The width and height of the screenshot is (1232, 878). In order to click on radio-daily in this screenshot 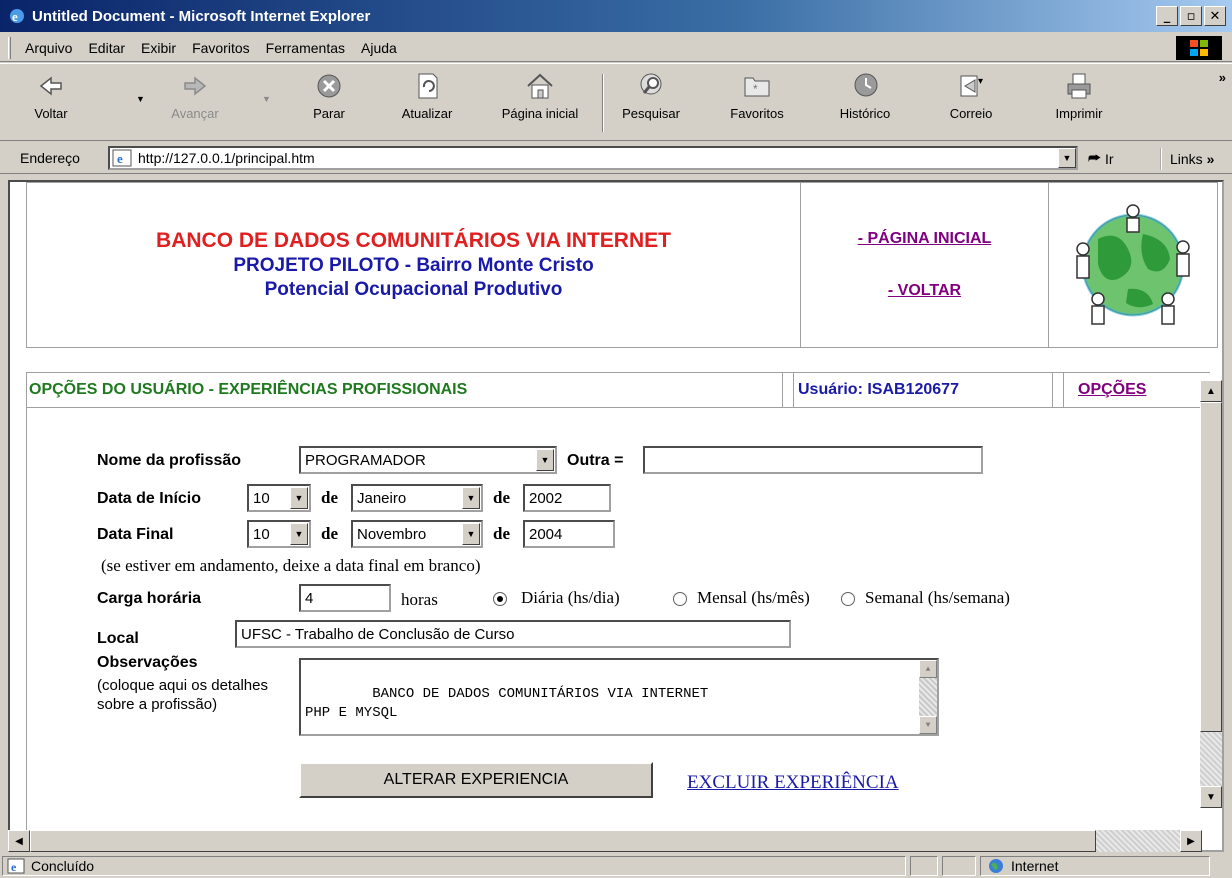, I will do `click(500, 599)`.